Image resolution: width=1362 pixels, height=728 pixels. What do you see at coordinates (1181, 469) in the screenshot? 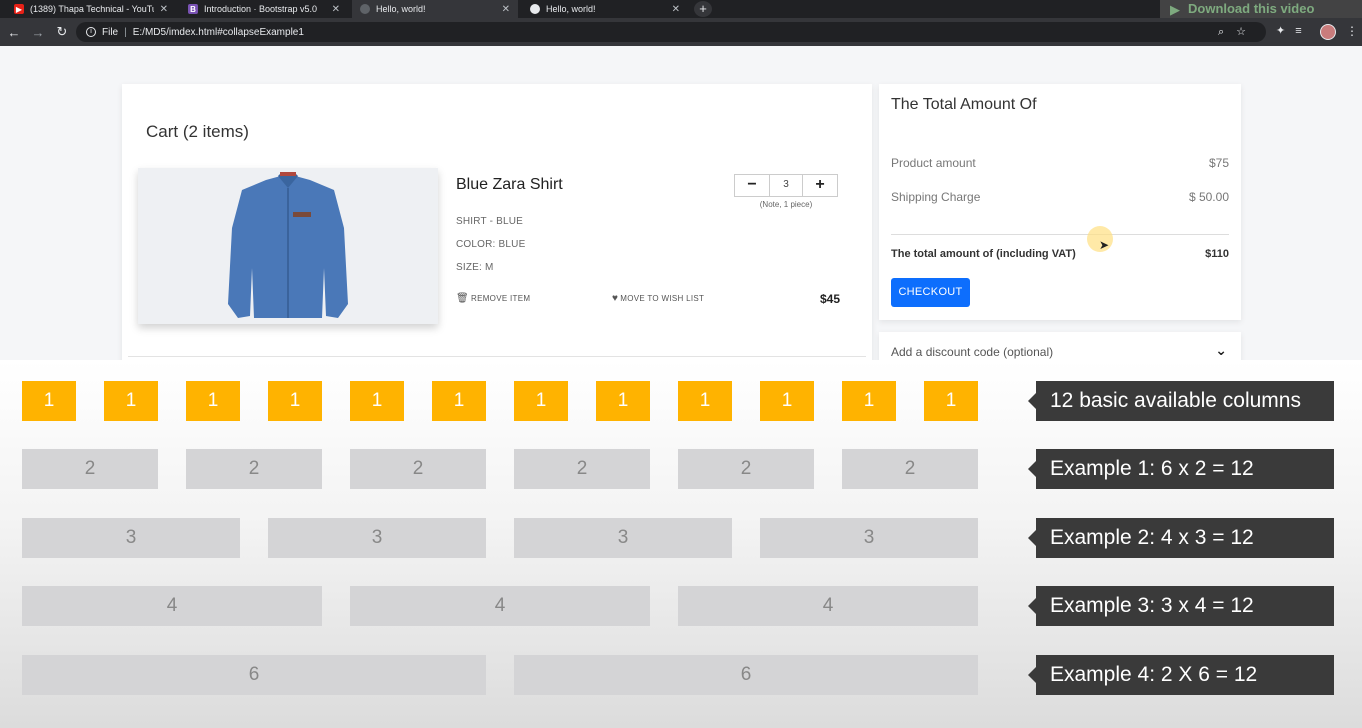
I see `grid-caption-row2: Example 1: 6 x 2 = 12` at bounding box center [1181, 469].